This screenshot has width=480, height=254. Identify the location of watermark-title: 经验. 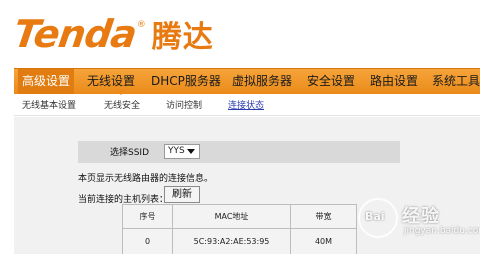
(421, 216).